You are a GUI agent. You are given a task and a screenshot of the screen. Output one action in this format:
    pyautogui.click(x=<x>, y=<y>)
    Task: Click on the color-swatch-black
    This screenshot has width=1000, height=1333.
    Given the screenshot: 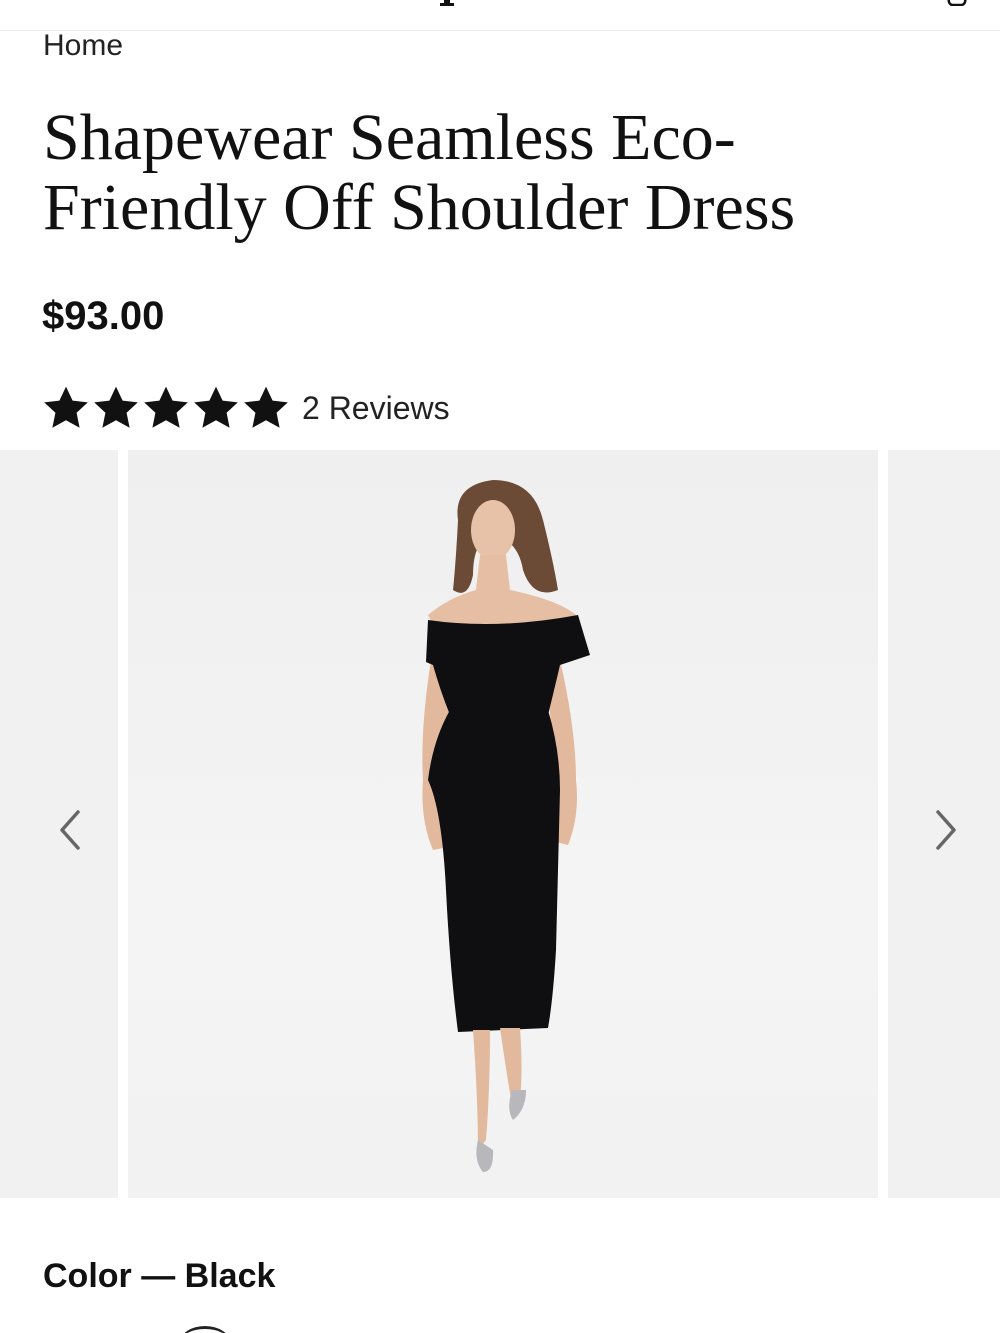 What is the action you would take?
    pyautogui.click(x=205, y=1329)
    